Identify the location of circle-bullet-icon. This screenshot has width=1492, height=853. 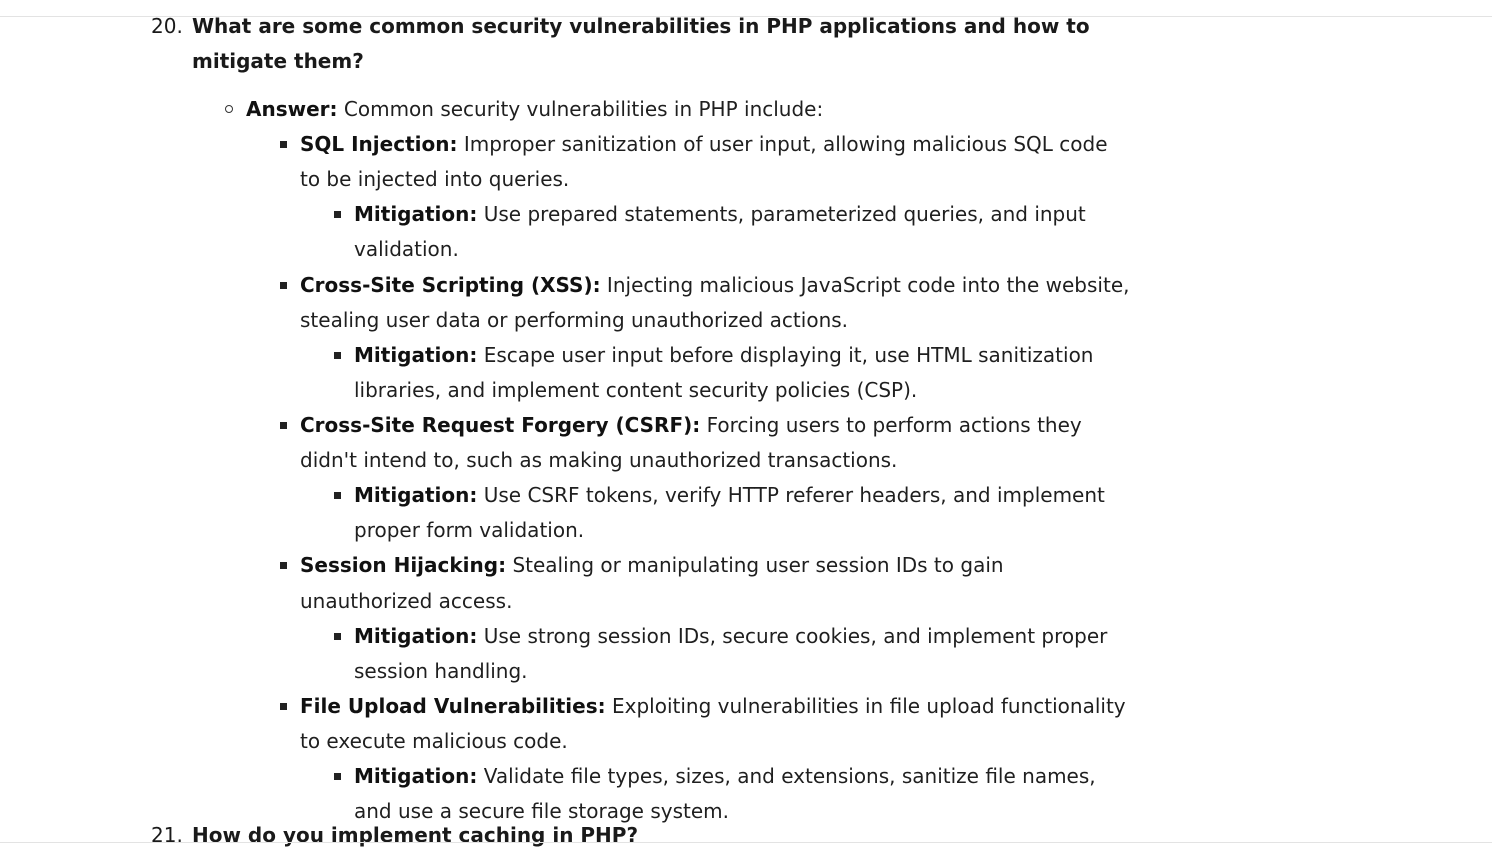
(229, 109).